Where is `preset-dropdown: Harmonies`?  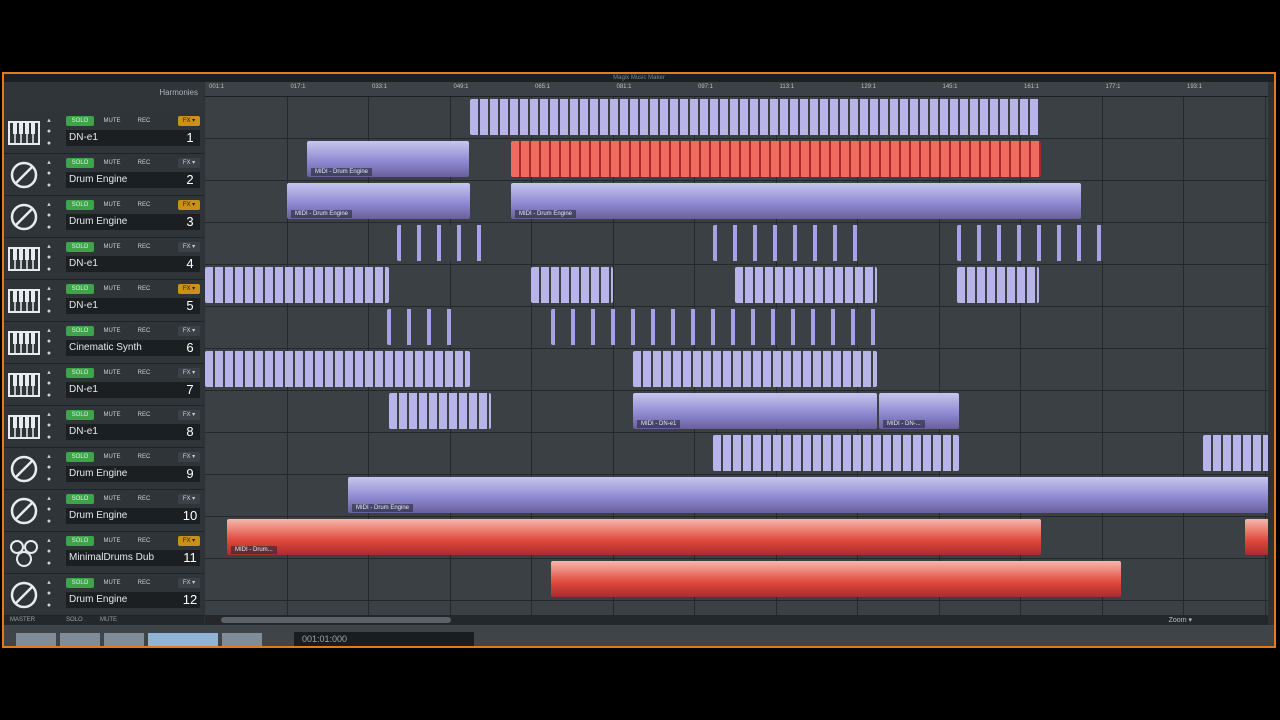
preset-dropdown: Harmonies is located at coordinates (178, 92).